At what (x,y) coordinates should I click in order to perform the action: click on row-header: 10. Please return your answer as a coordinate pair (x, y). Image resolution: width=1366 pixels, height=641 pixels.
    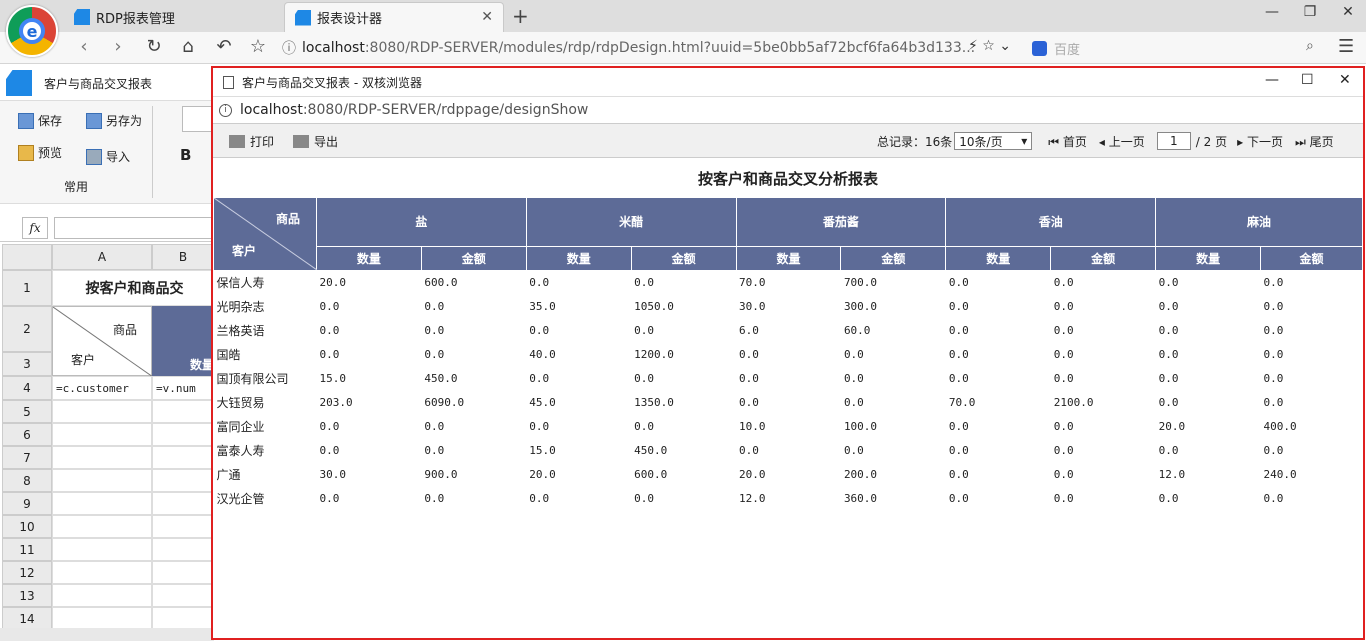
    Looking at the image, I should click on (27, 526).